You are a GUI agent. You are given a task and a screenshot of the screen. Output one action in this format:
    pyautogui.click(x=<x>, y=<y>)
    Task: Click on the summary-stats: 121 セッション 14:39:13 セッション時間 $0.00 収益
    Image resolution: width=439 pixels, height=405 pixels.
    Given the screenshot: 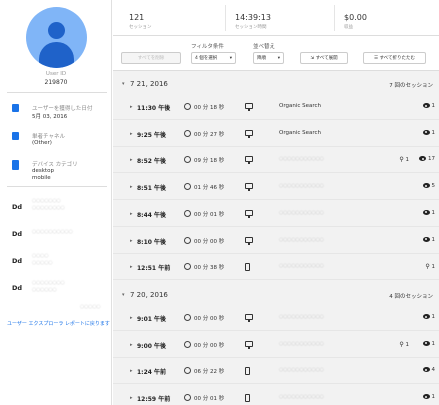 What is the action you would take?
    pyautogui.click(x=276, y=18)
    